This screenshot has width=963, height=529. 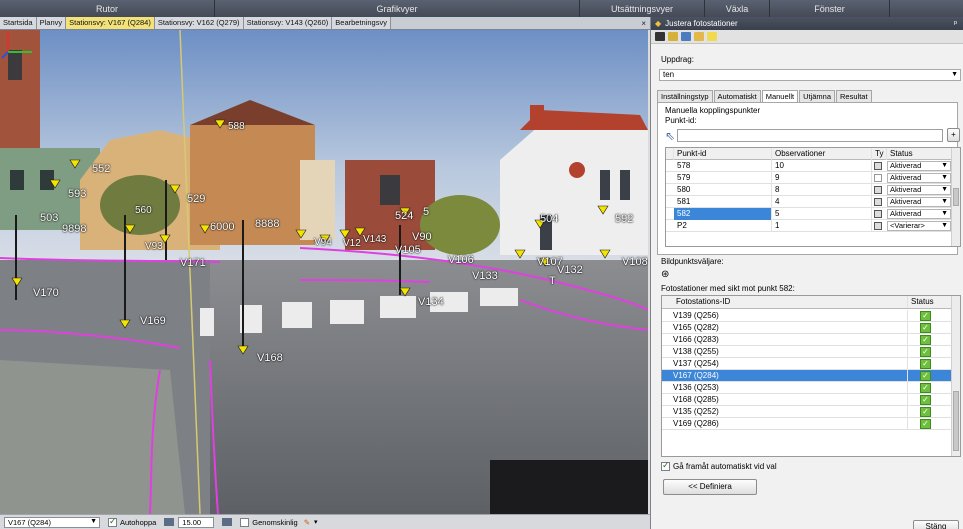 I want to click on points-scrollbar, so click(x=955, y=197).